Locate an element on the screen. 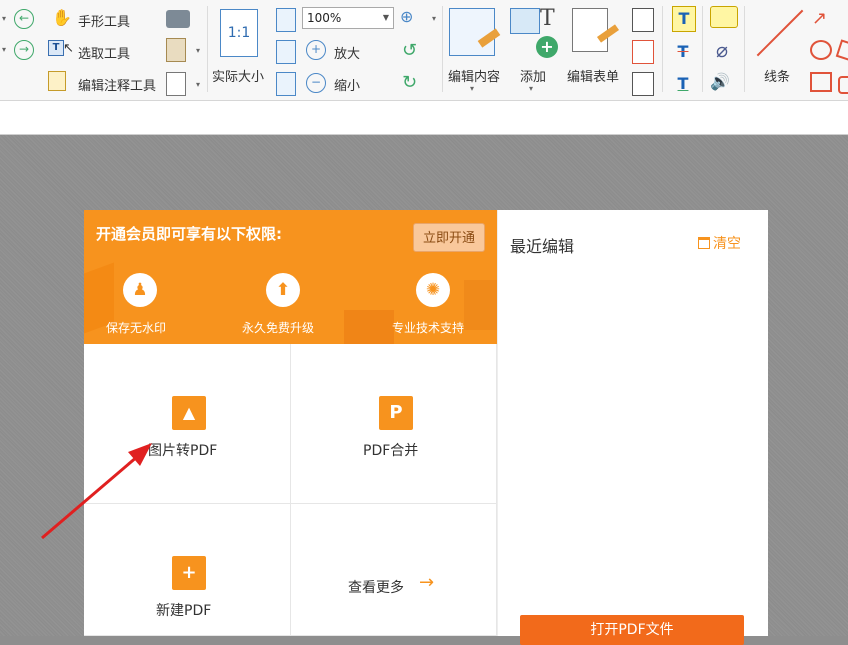  underline-icon: T is located at coordinates (683, 84).